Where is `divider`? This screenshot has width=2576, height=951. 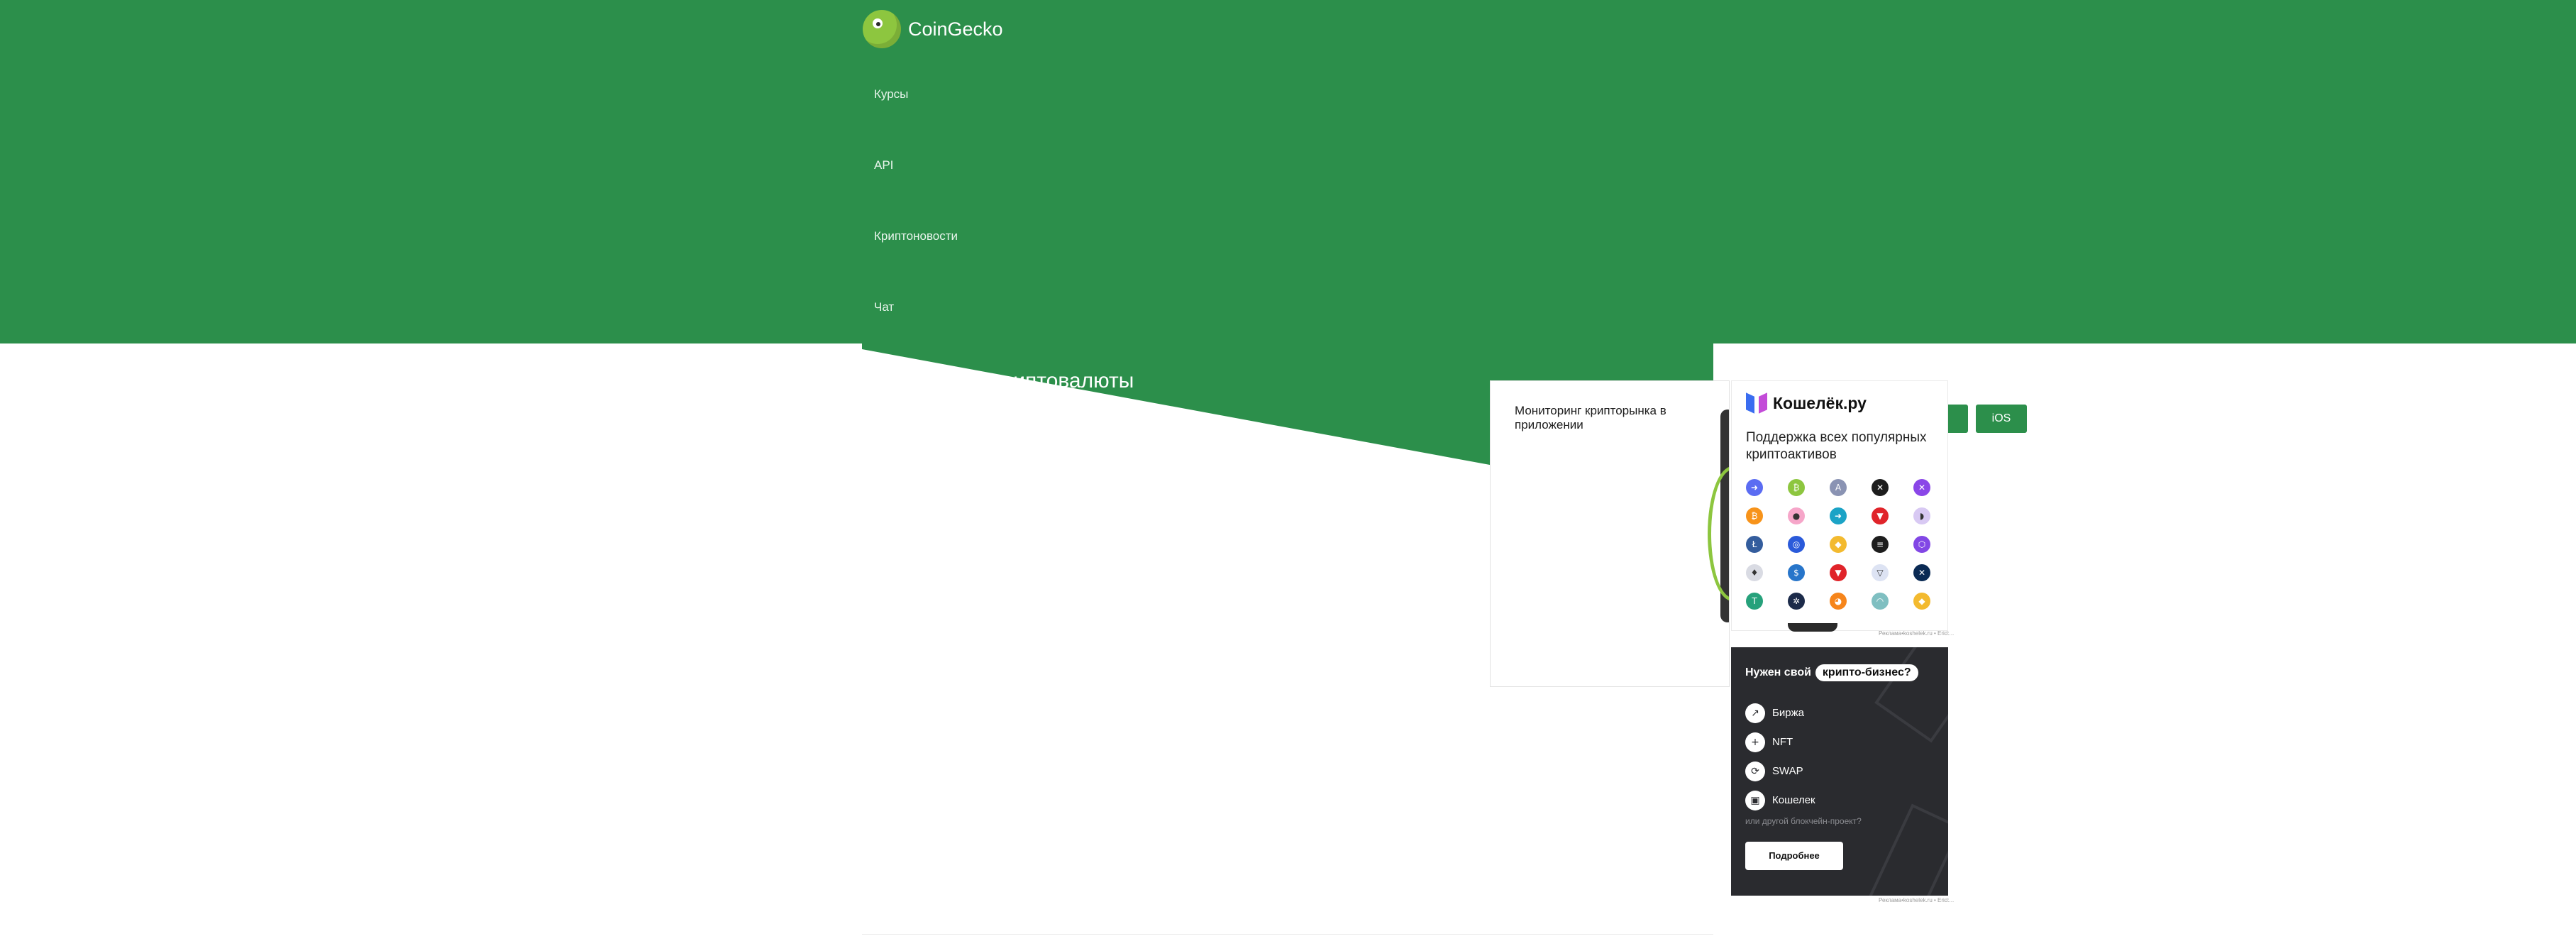 divider is located at coordinates (1287, 934).